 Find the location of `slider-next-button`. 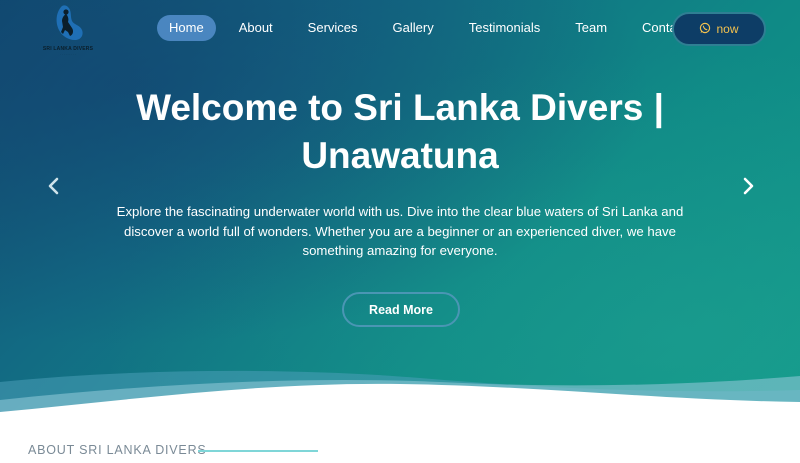

slider-next-button is located at coordinates (748, 186).